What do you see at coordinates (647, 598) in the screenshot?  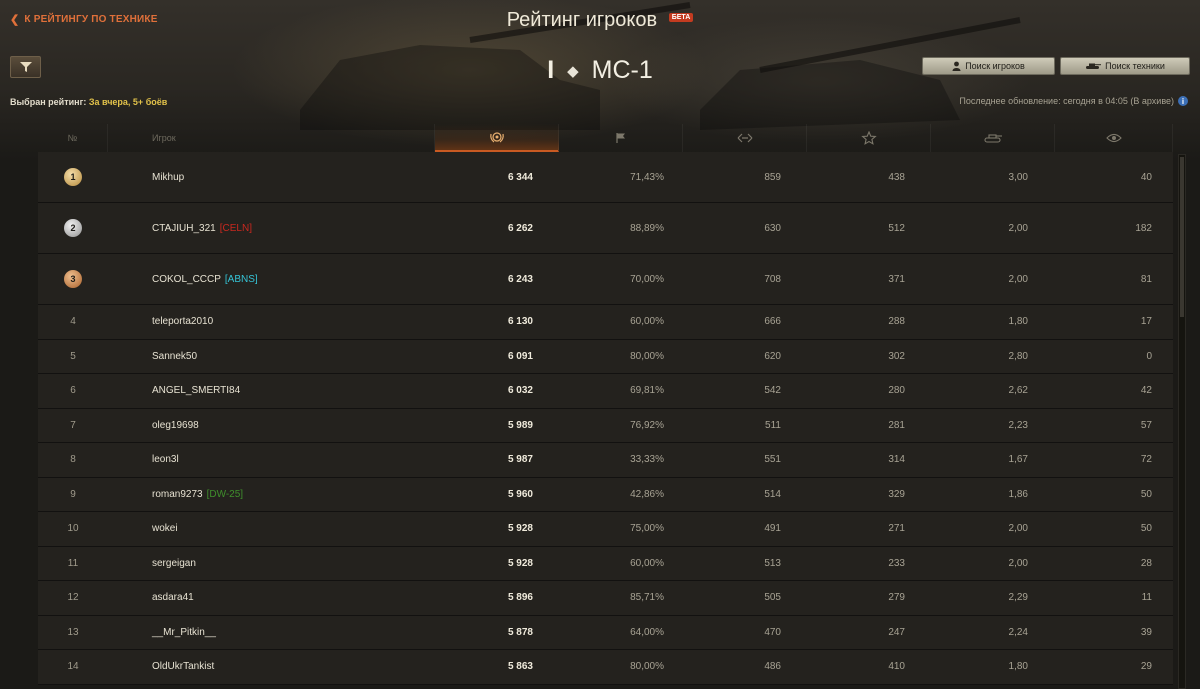 I see `wins-cell: 85,71%` at bounding box center [647, 598].